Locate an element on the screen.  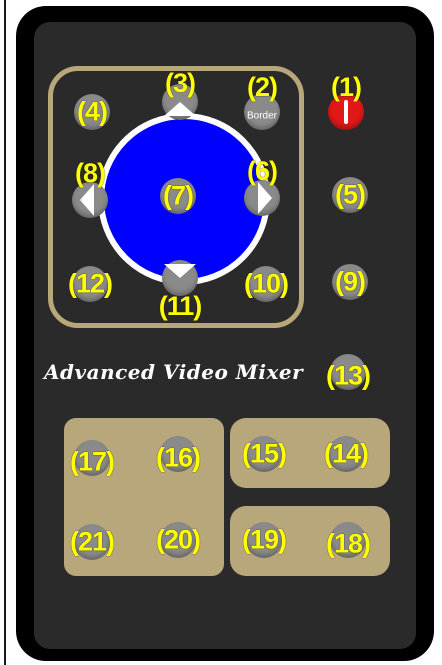
border-button: Border (2) is located at coordinates (262, 101).